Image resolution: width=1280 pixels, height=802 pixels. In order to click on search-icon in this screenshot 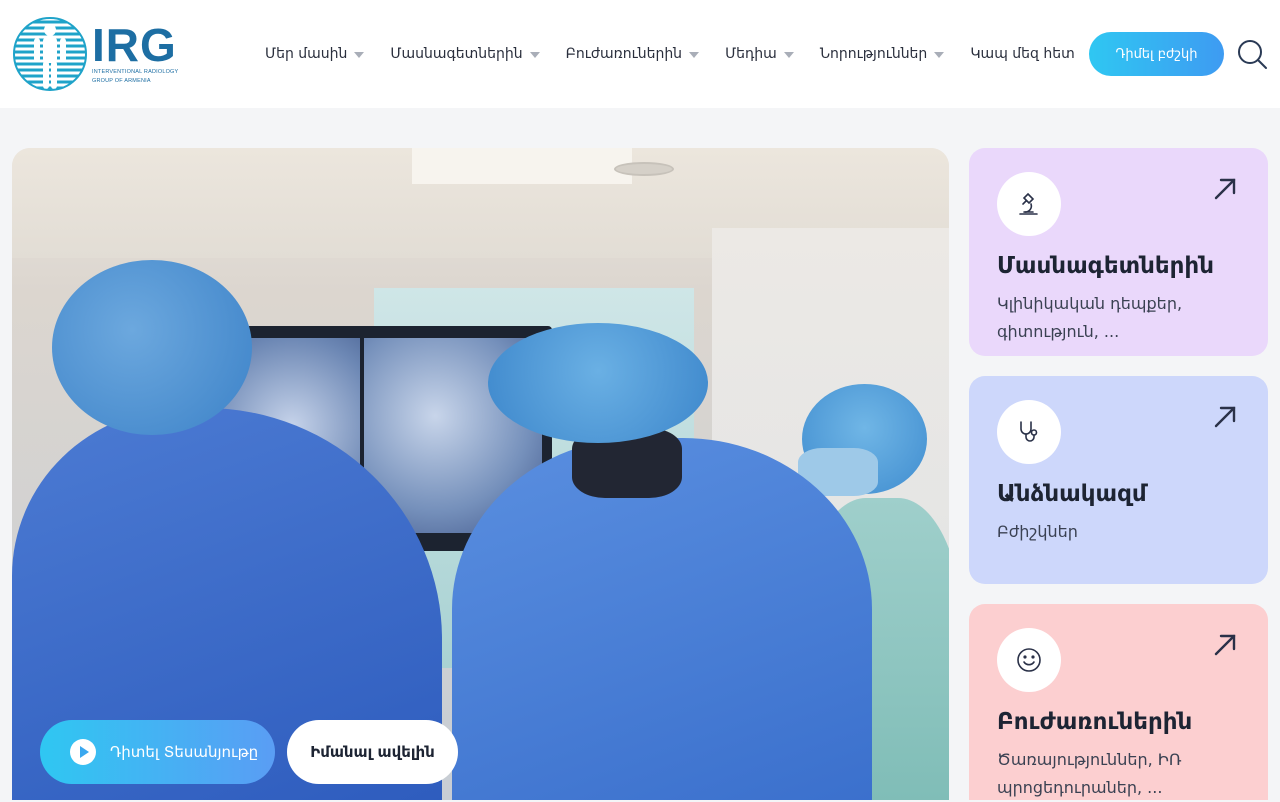, I will do `click(1252, 54)`.